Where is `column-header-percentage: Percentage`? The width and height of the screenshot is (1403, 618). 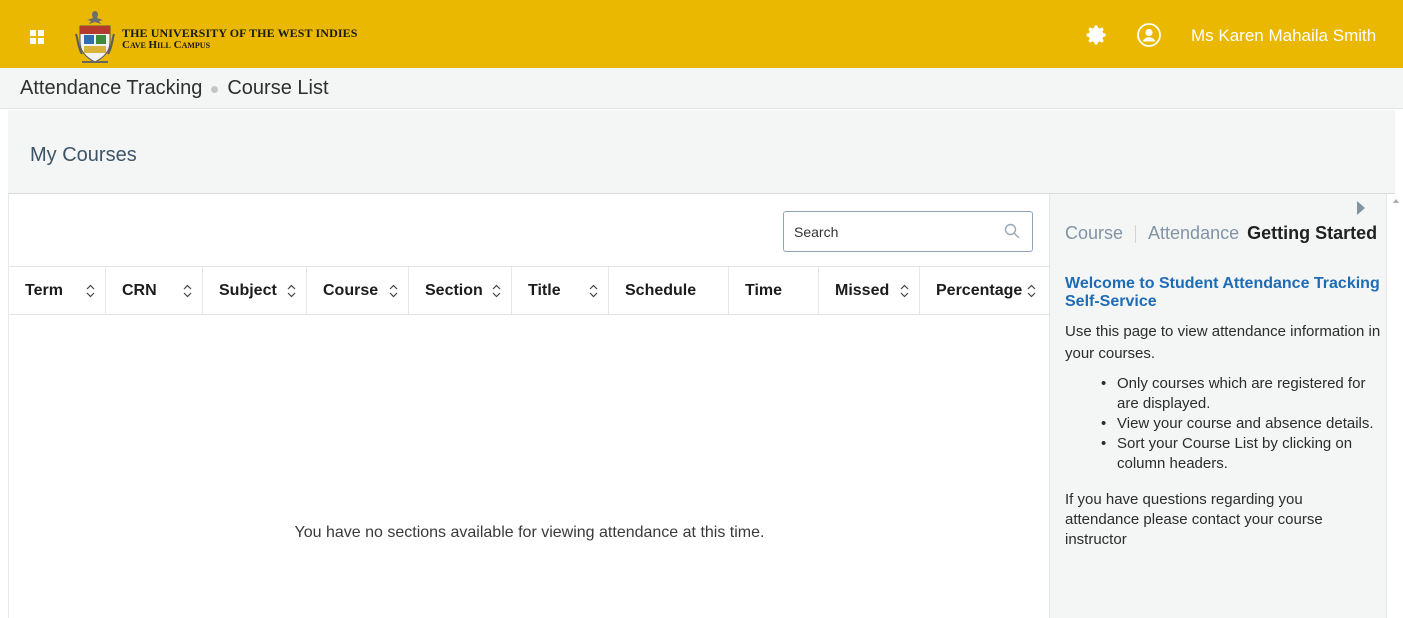 column-header-percentage: Percentage is located at coordinates (985, 291).